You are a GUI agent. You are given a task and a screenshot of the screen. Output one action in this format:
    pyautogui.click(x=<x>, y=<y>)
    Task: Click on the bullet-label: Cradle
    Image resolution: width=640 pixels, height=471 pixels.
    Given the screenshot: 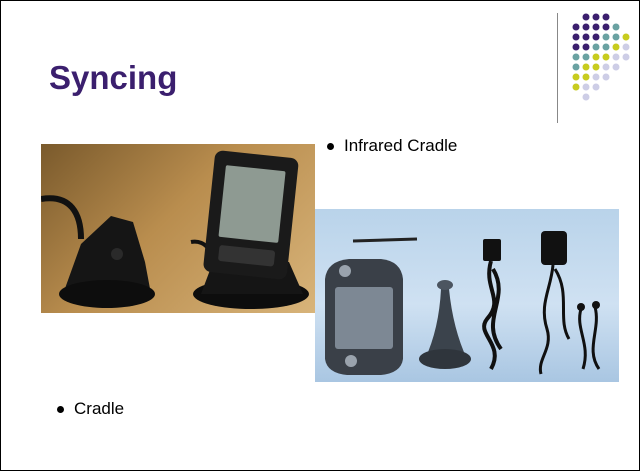 What is the action you would take?
    pyautogui.click(x=99, y=408)
    